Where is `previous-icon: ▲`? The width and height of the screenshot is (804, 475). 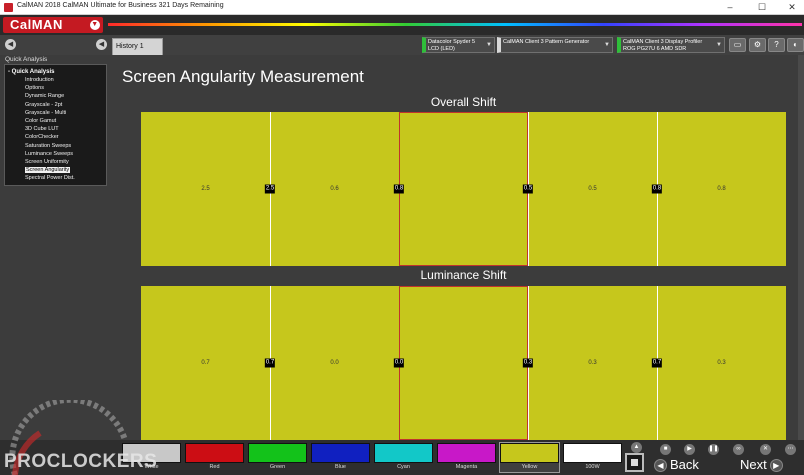
previous-icon: ▲ is located at coordinates (636, 447).